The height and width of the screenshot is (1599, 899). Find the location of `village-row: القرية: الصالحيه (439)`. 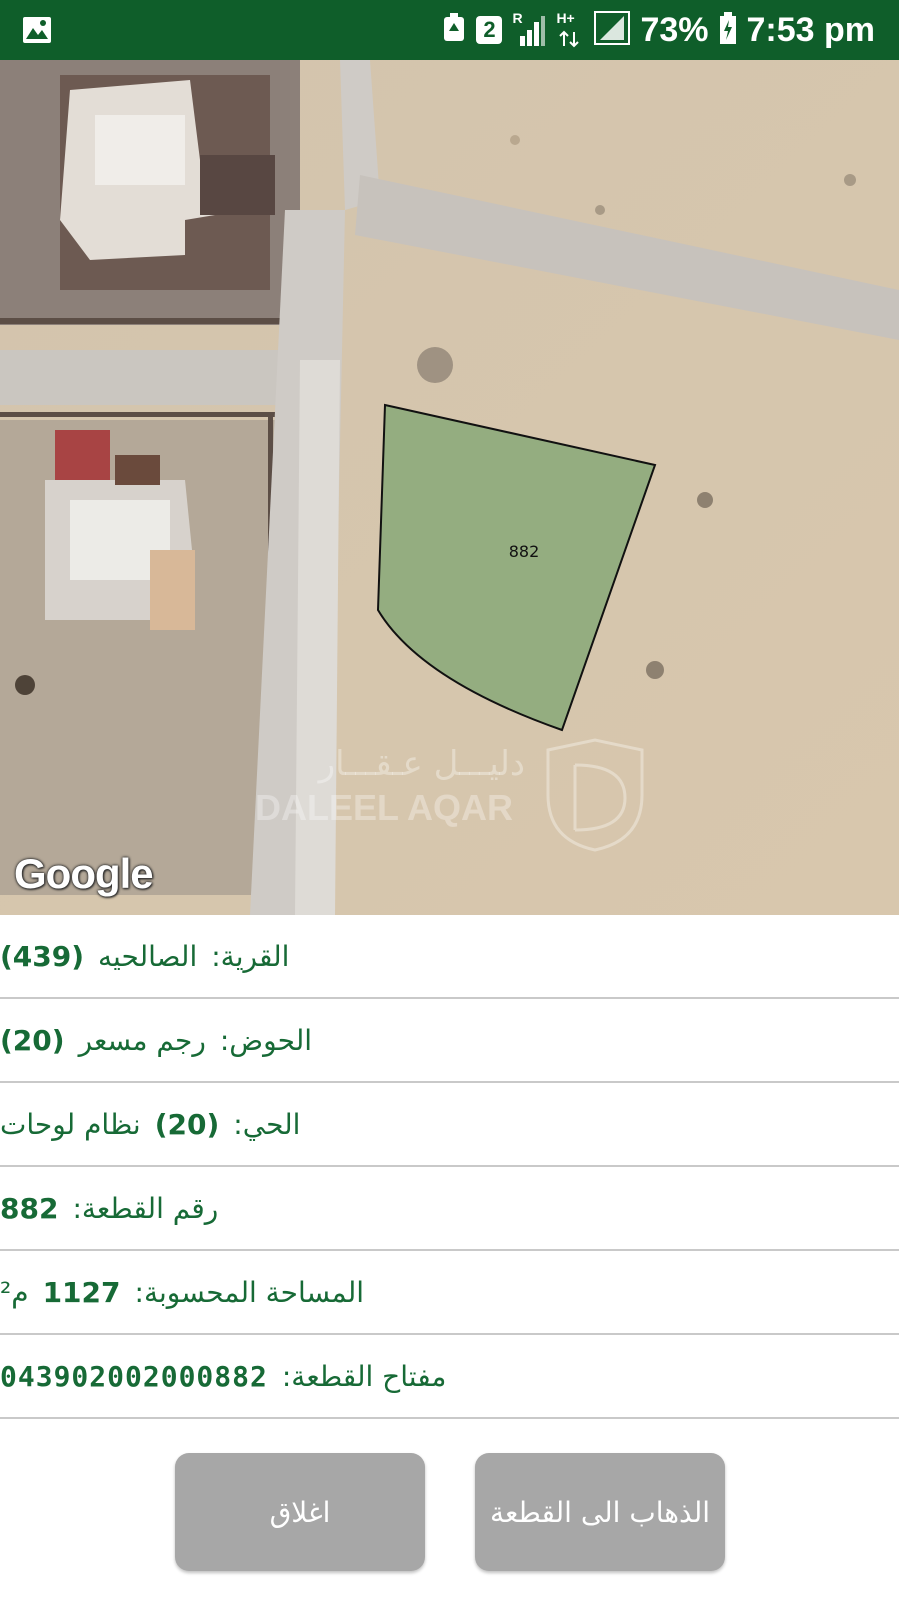

village-row: القرية: الصالحيه (439) is located at coordinates (449, 957).